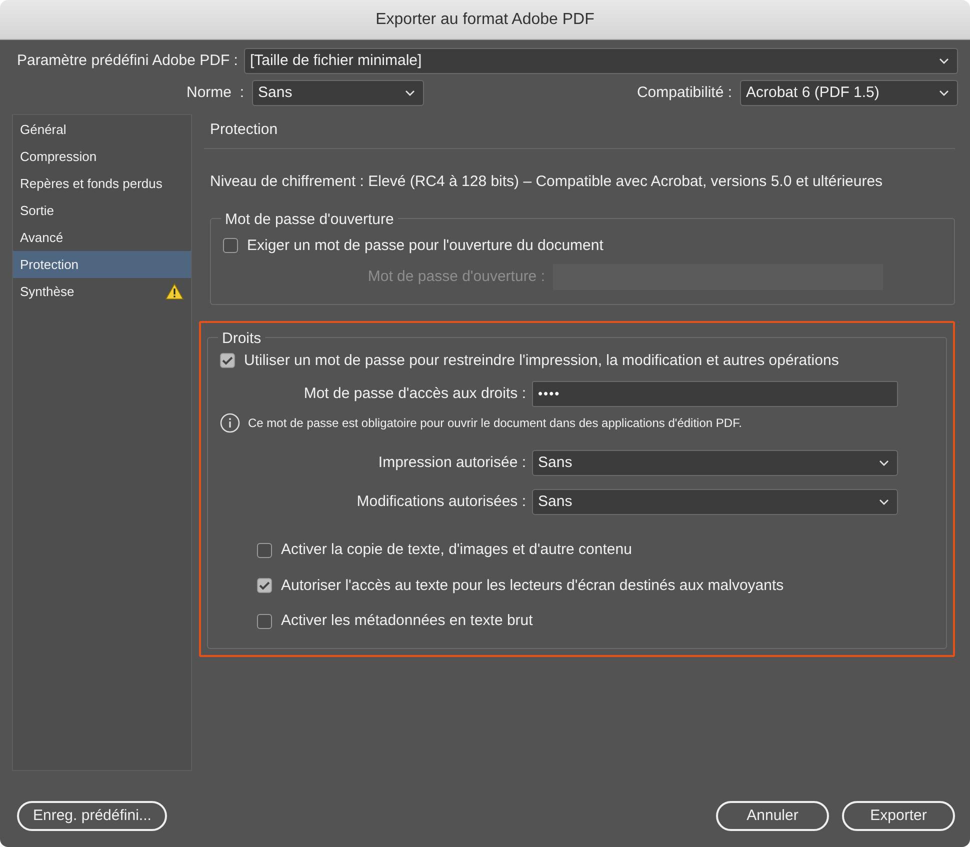 Image resolution: width=970 pixels, height=847 pixels. Describe the element at coordinates (102, 210) in the screenshot. I see `sidebar-item: Sortie` at that location.